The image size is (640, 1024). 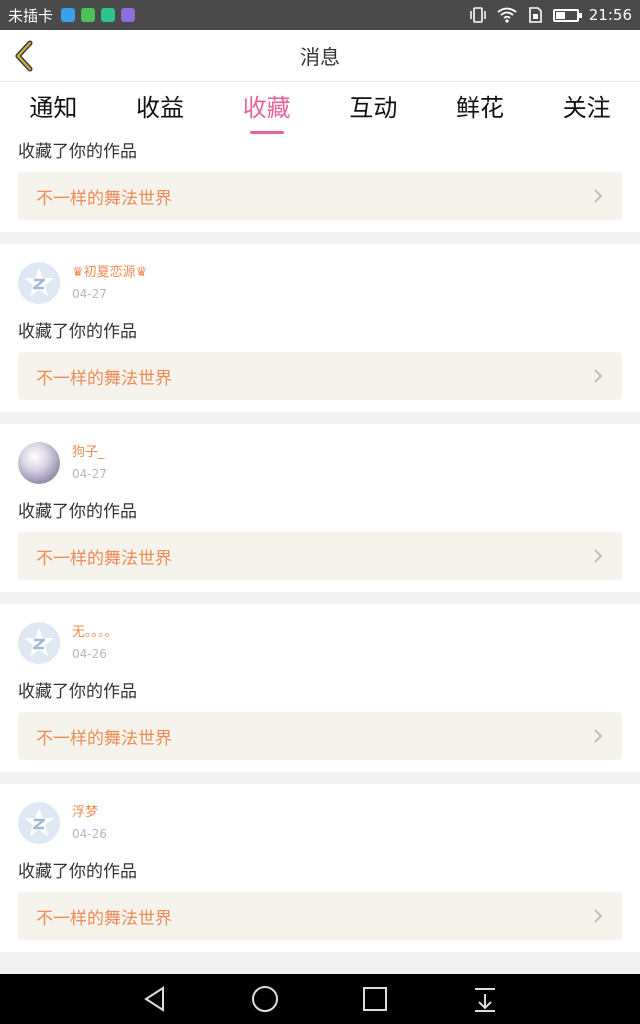 I want to click on clock: 21:56, so click(x=610, y=15).